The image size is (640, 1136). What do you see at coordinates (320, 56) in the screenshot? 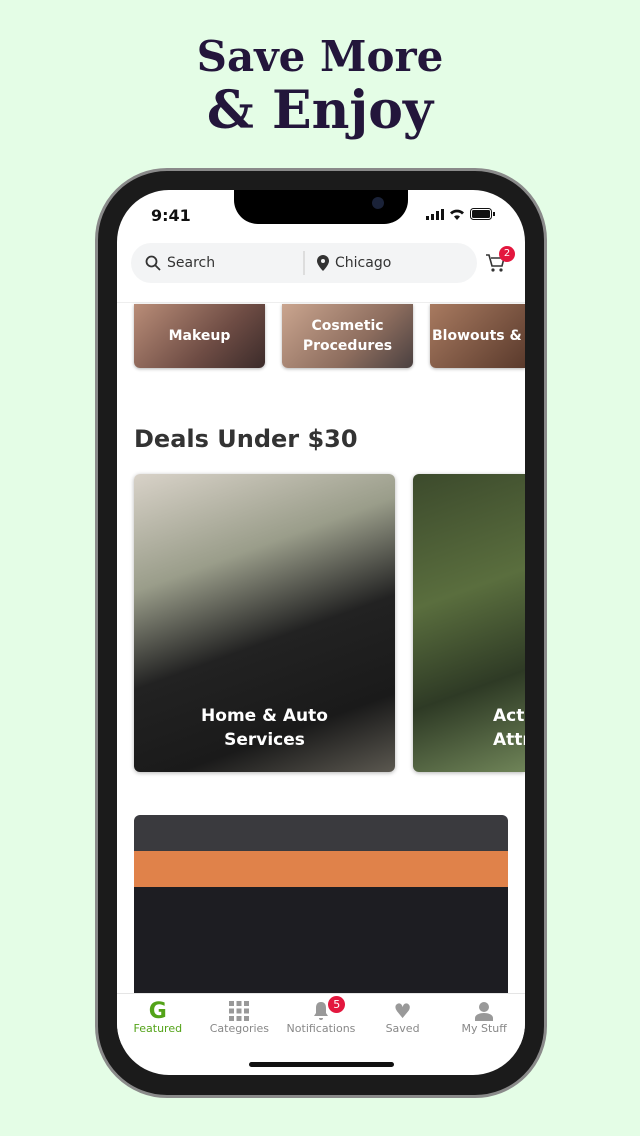
I see `headline-line1: Save More` at bounding box center [320, 56].